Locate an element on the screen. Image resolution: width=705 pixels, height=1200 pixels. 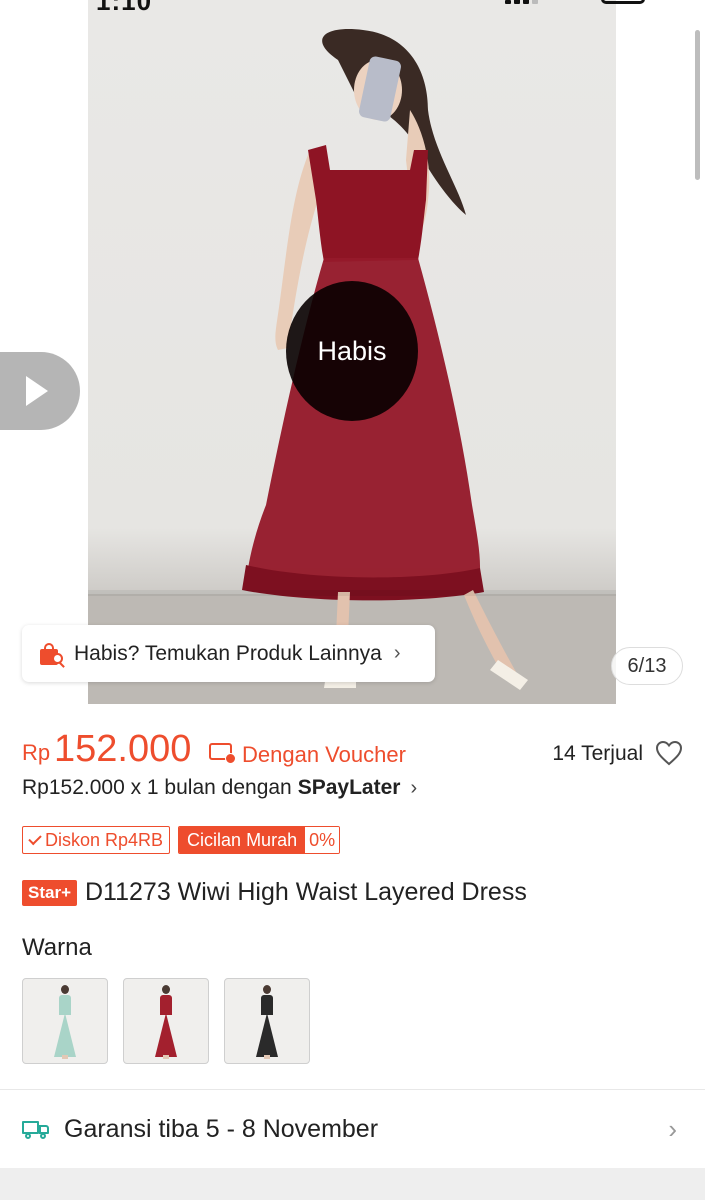
status-time: 1:10 is located at coordinates (124, 8).